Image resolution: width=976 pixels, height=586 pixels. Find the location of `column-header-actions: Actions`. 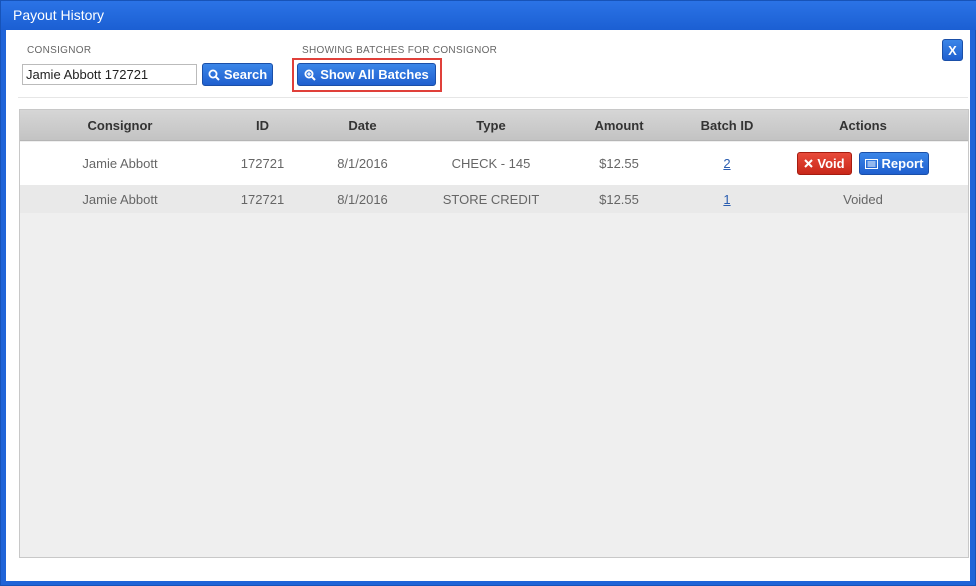

column-header-actions: Actions is located at coordinates (863, 125).